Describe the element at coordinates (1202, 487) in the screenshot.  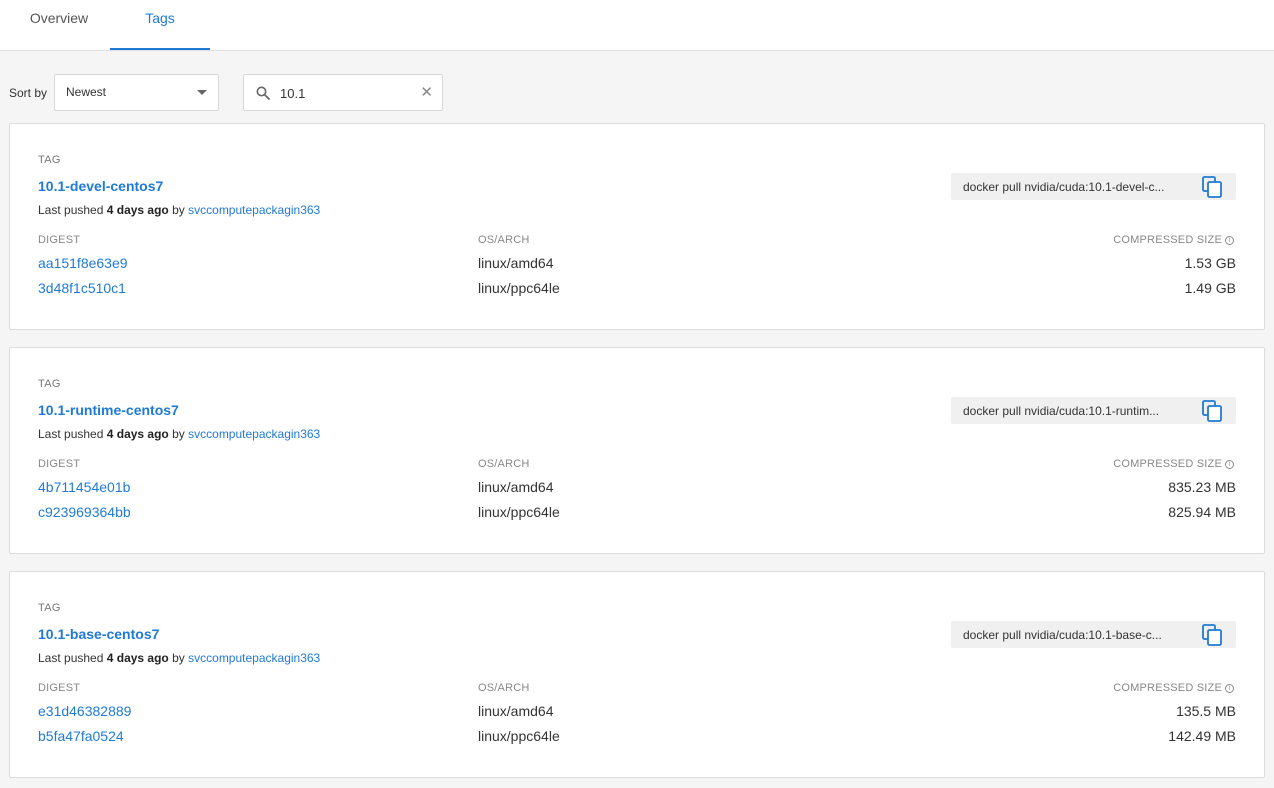
I see `compressed-size: 835.23 MB` at that location.